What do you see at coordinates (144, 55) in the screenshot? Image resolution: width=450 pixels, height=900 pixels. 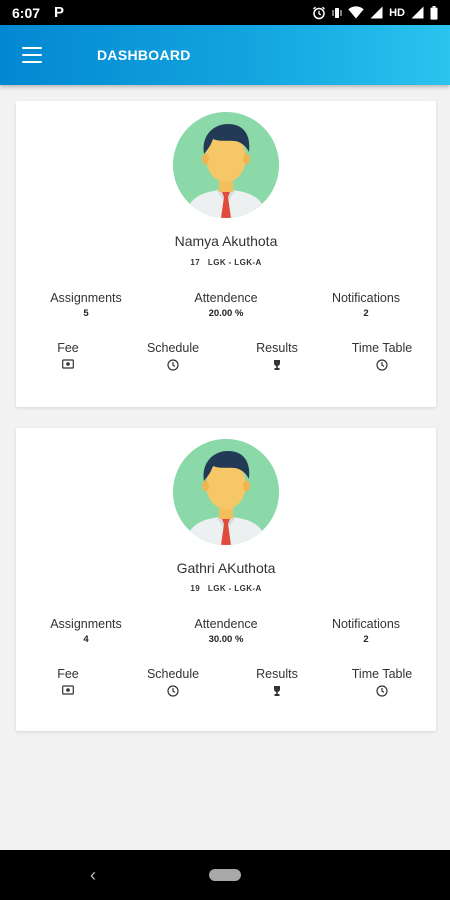 I see `page-title: DASHBOARD` at bounding box center [144, 55].